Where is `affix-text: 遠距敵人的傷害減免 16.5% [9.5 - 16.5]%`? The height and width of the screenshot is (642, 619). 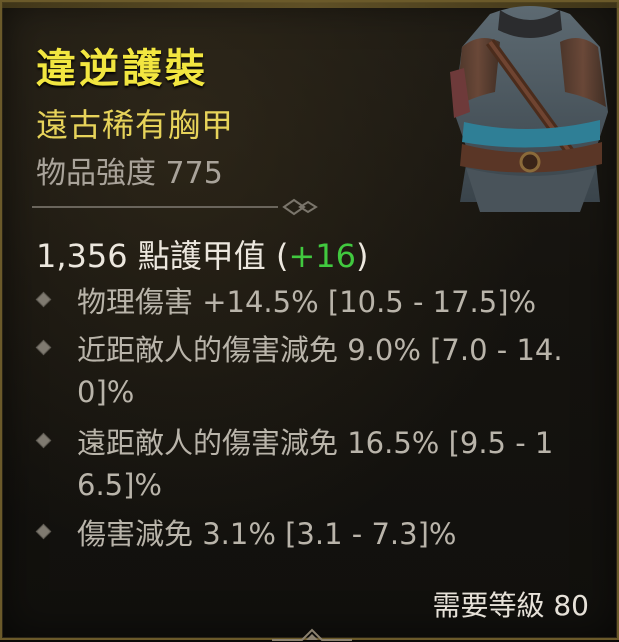 affix-text: 遠距敵人的傷害減免 16.5% [9.5 - 16.5]% is located at coordinates (315, 464).